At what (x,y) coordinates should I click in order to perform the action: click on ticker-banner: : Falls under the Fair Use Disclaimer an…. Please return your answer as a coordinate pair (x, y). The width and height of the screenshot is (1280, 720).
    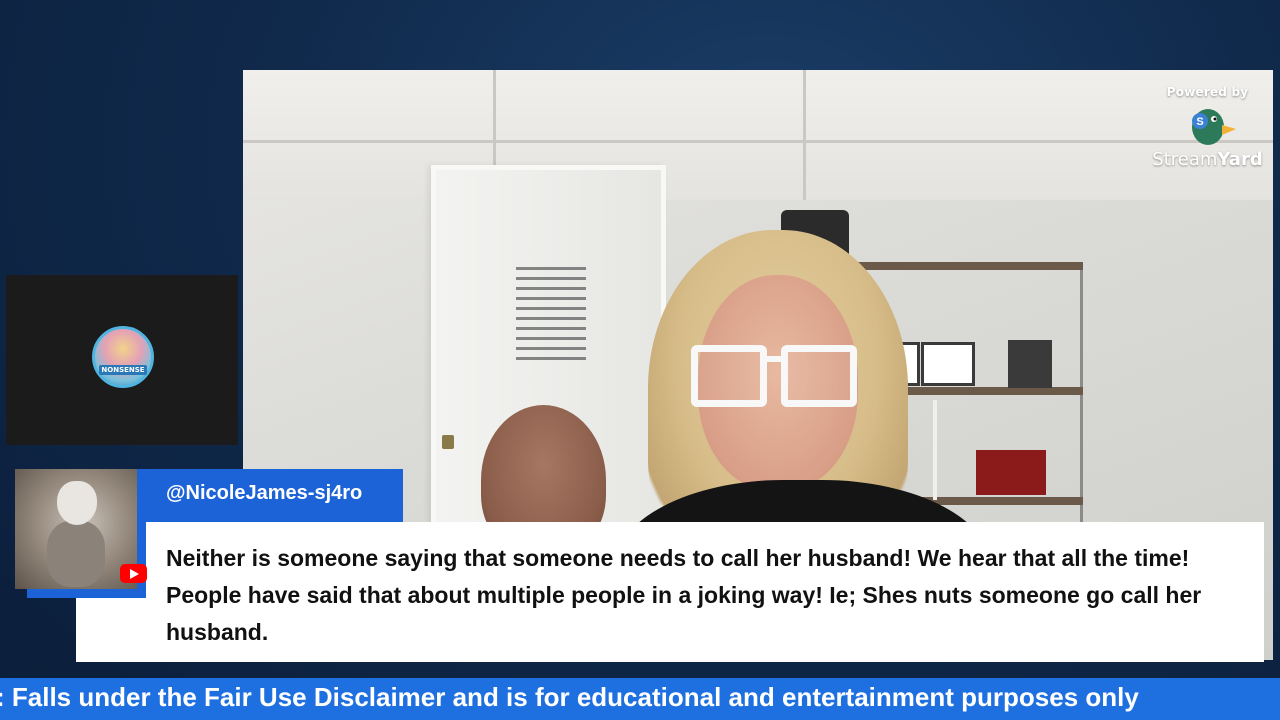
    Looking at the image, I should click on (640, 699).